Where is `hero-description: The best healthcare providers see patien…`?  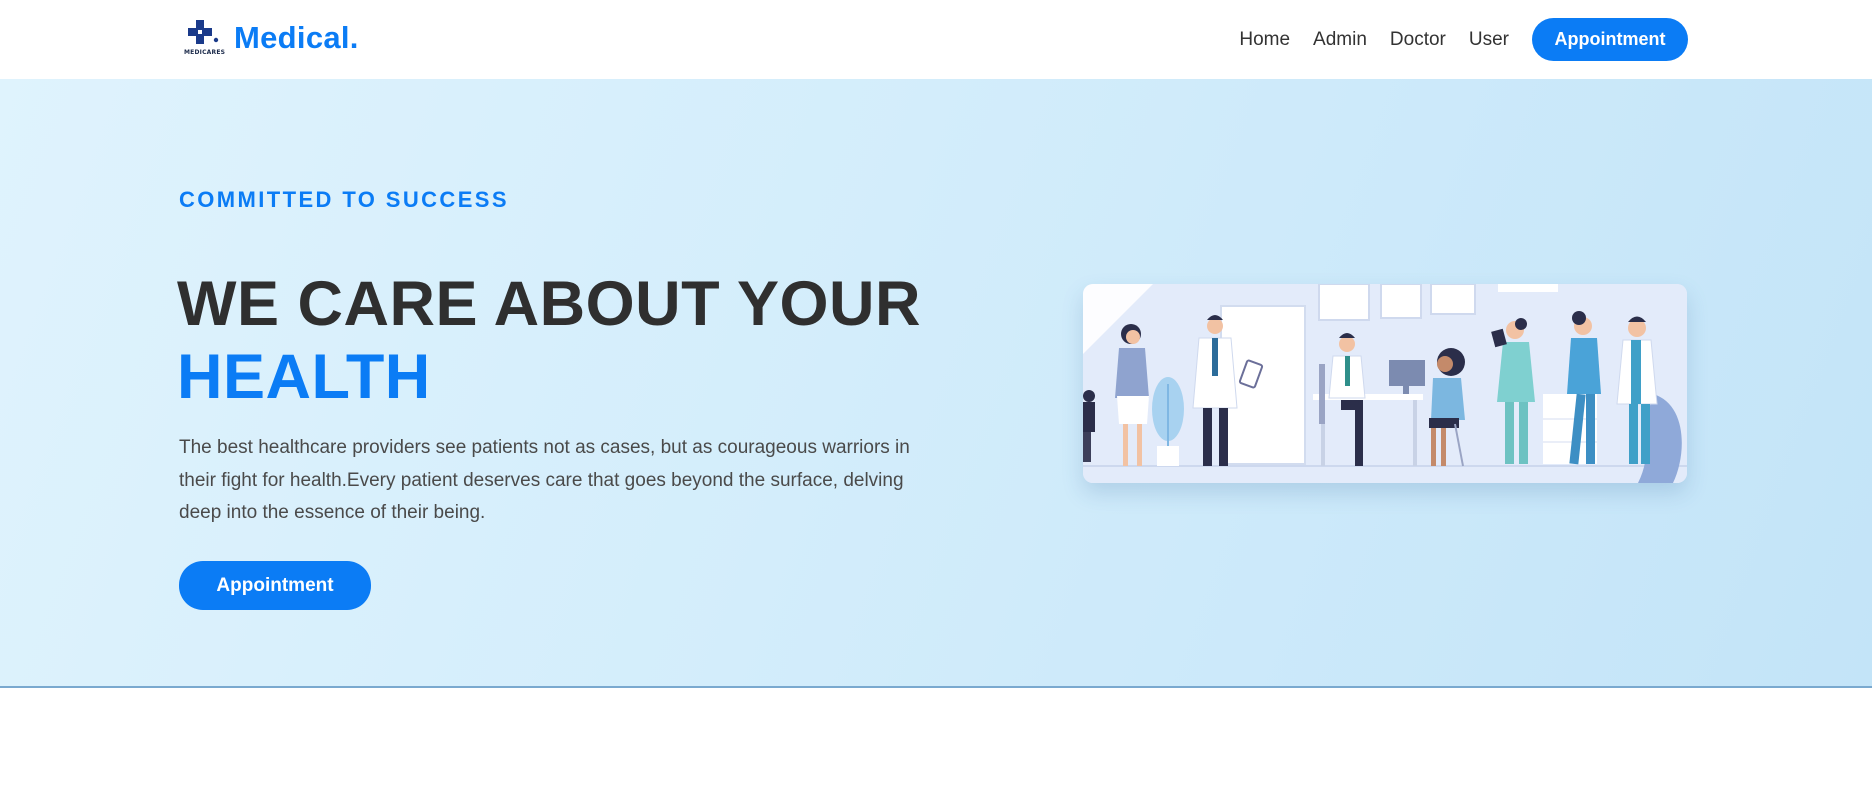 hero-description: The best healthcare providers see patien… is located at coordinates (544, 480).